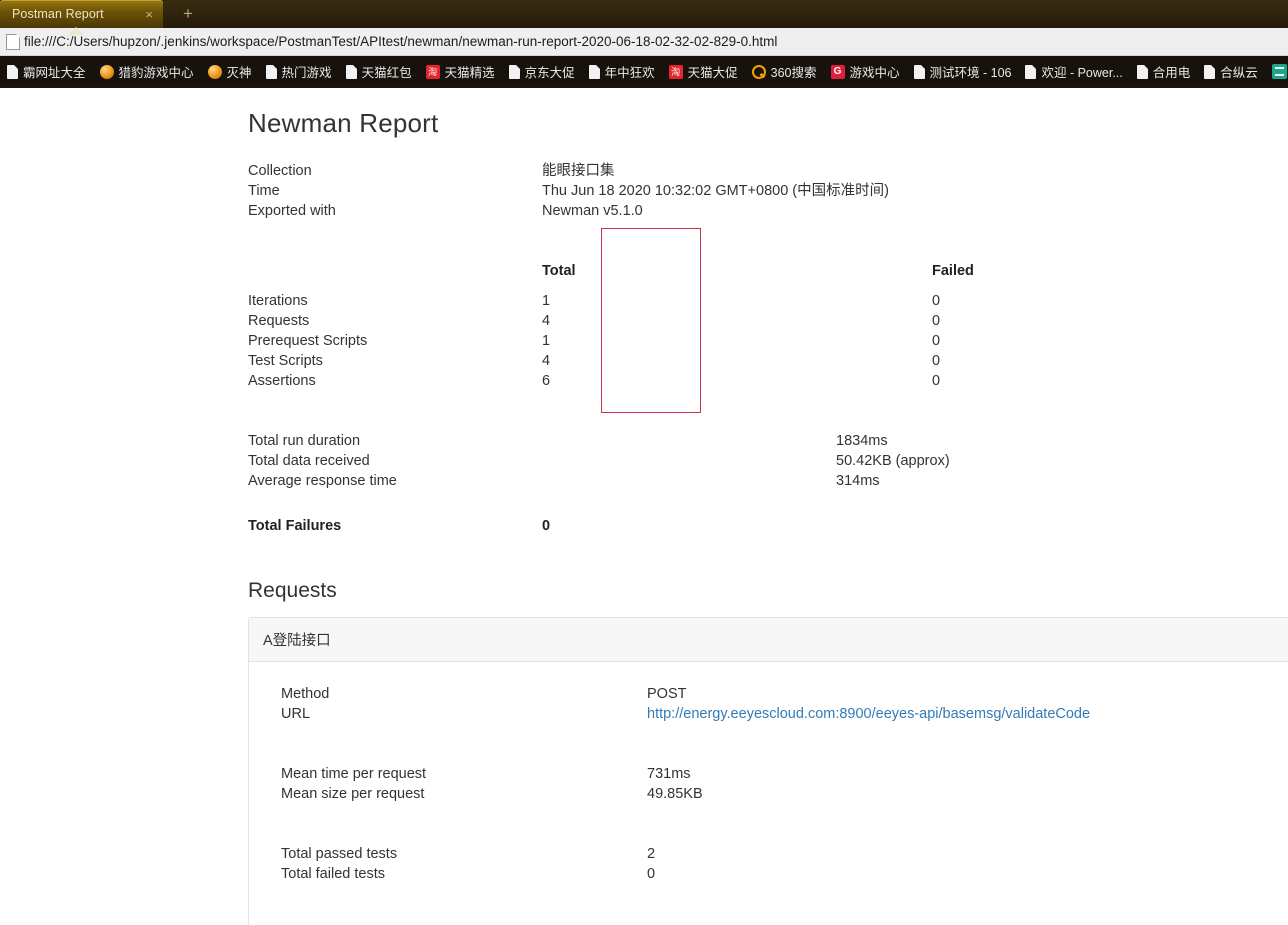 This screenshot has height=925, width=1288. Describe the element at coordinates (769, 774) in the screenshot. I see `request-mean-row: Mean time per request 731ms` at that location.